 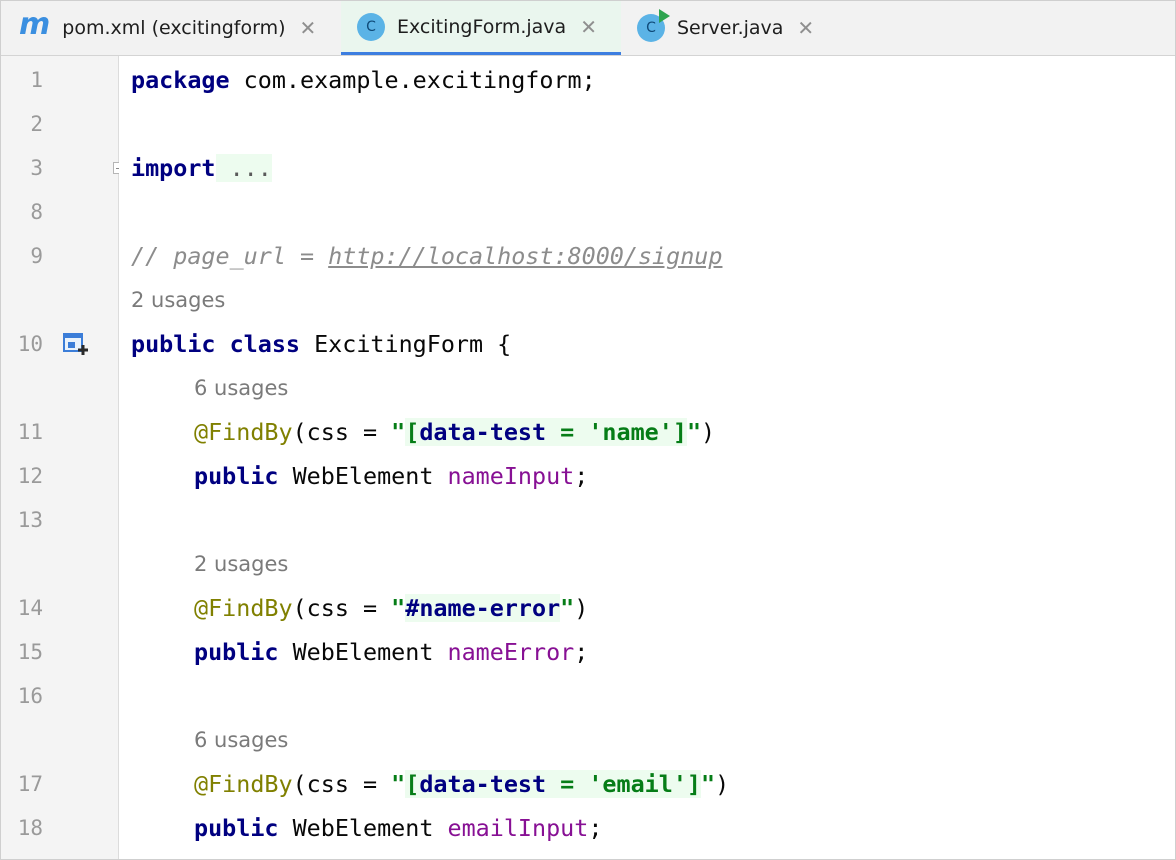 I want to click on code-line-17: @FindBy(css = "[data-test = 'email']"), so click(x=461, y=784).